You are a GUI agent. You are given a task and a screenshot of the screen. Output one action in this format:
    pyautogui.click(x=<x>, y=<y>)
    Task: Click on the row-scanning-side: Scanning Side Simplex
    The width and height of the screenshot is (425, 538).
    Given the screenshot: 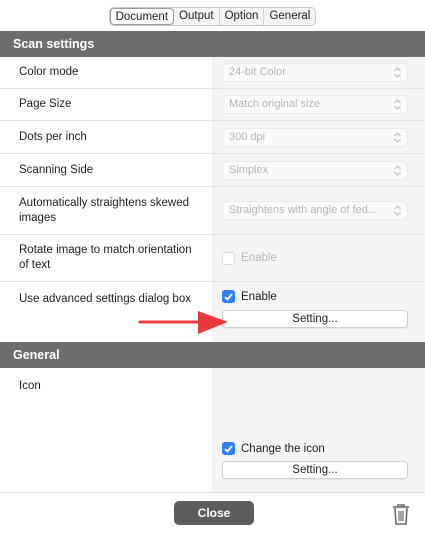 What is the action you would take?
    pyautogui.click(x=212, y=170)
    